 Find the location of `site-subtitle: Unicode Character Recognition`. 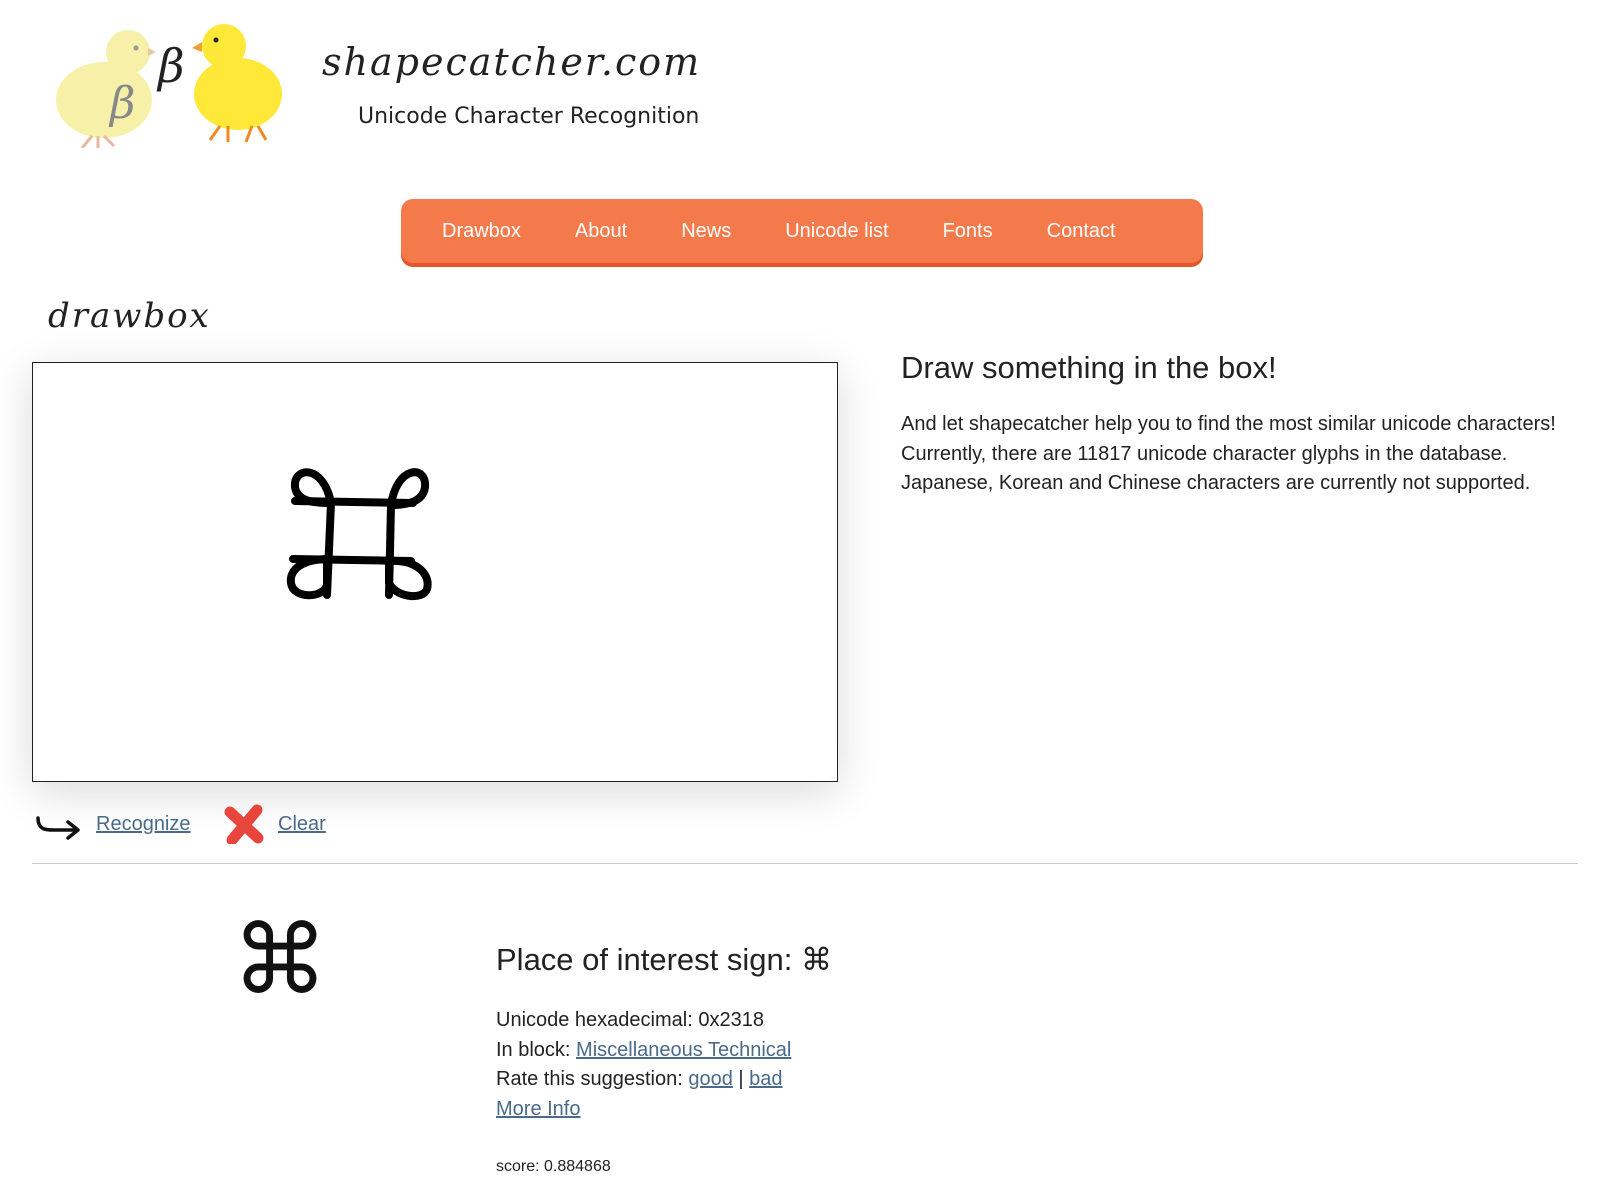

site-subtitle: Unicode Character Recognition is located at coordinates (529, 116).